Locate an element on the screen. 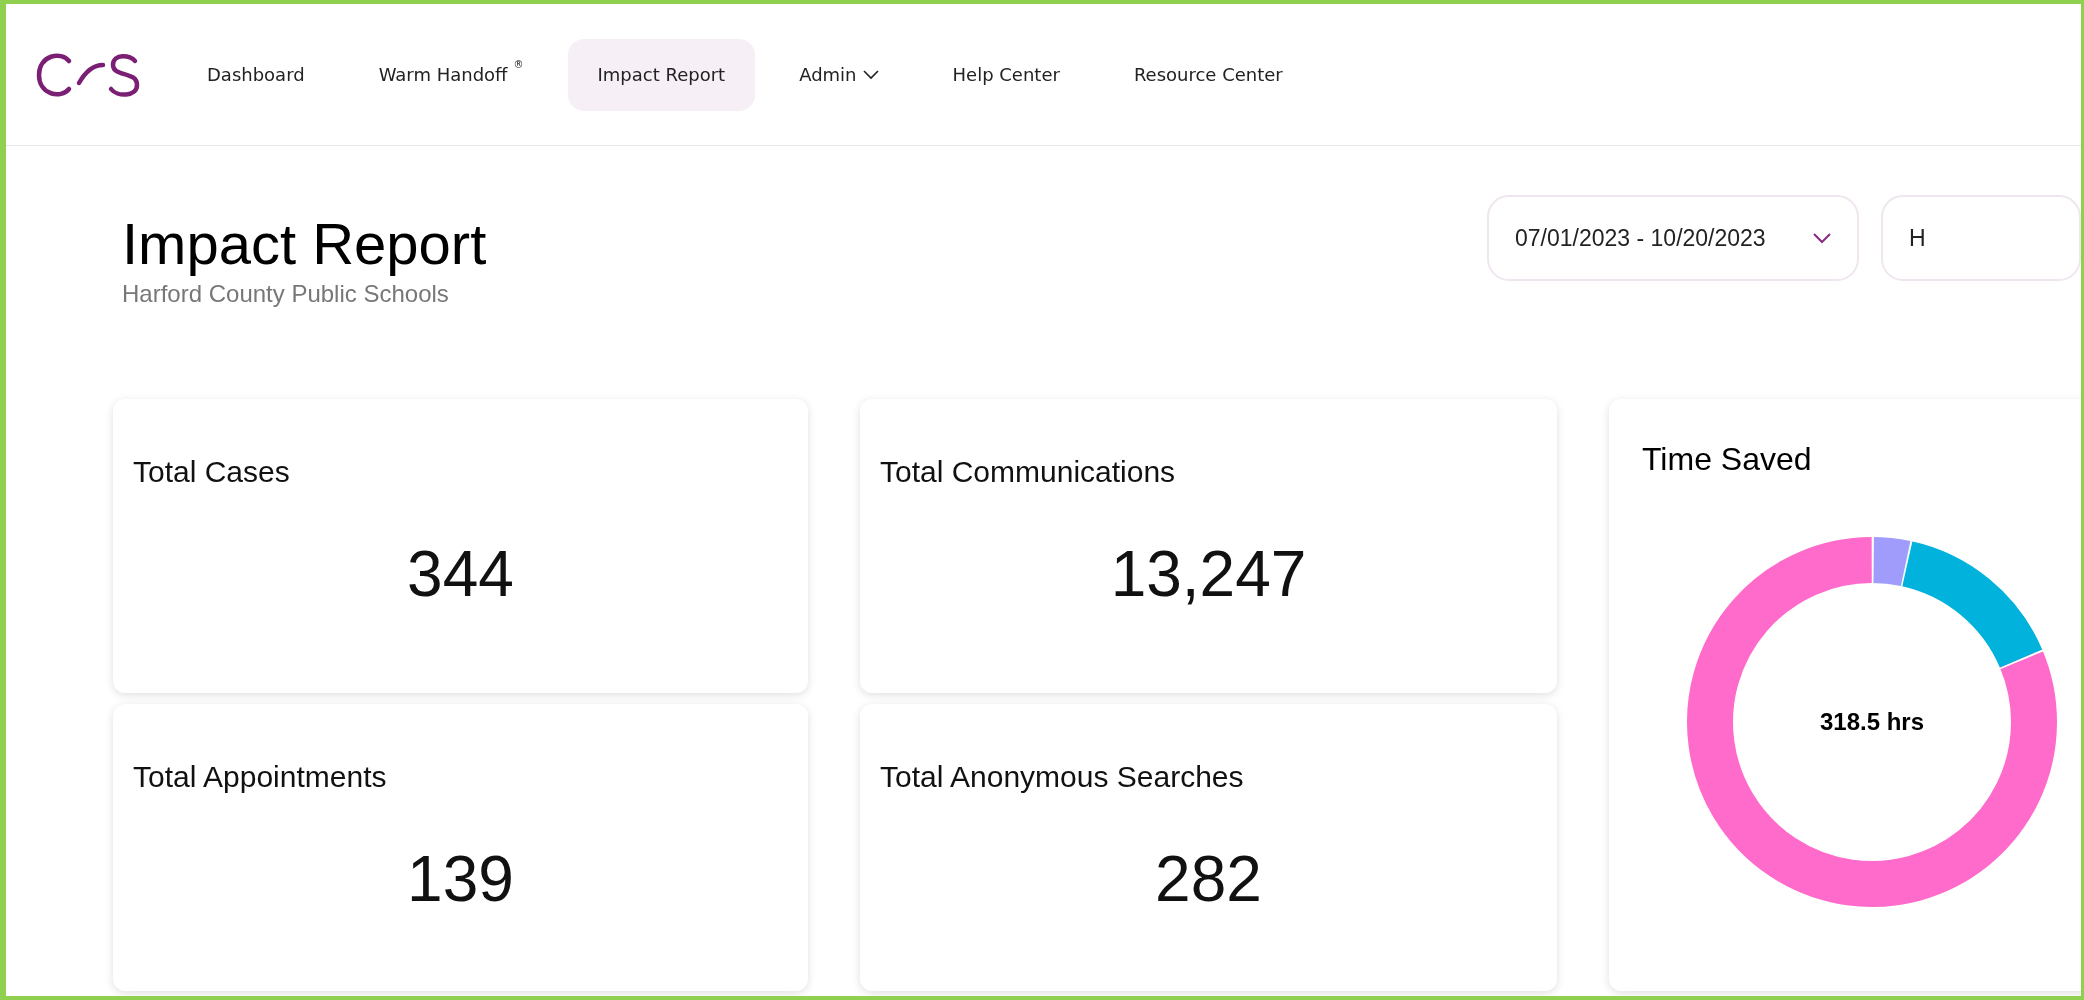 The width and height of the screenshot is (2084, 1000). stat-value: 139 is located at coordinates (460, 879).